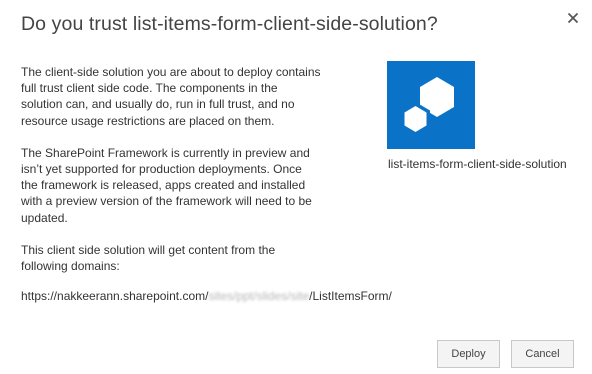  I want to click on close-icon, so click(573, 18).